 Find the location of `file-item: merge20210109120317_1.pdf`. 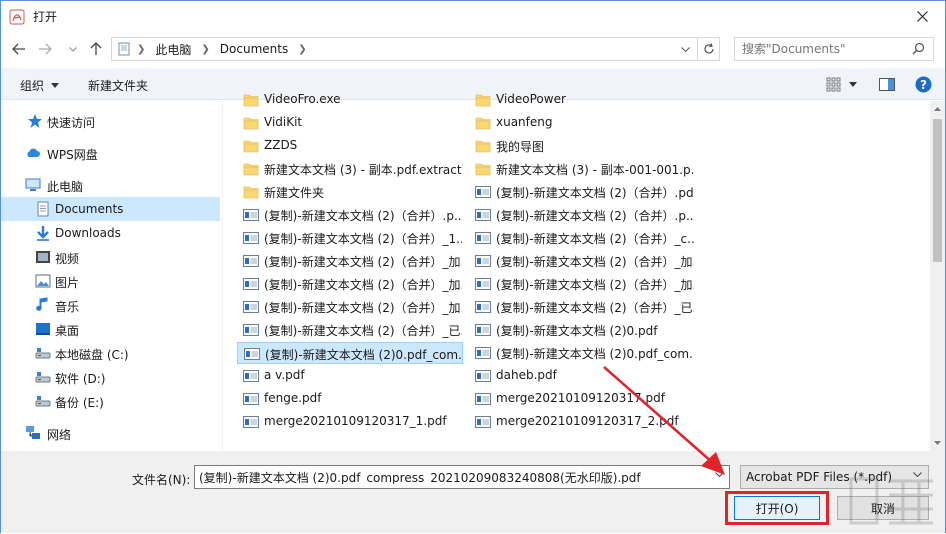

file-item: merge20210109120317_1.pdf is located at coordinates (350, 422).